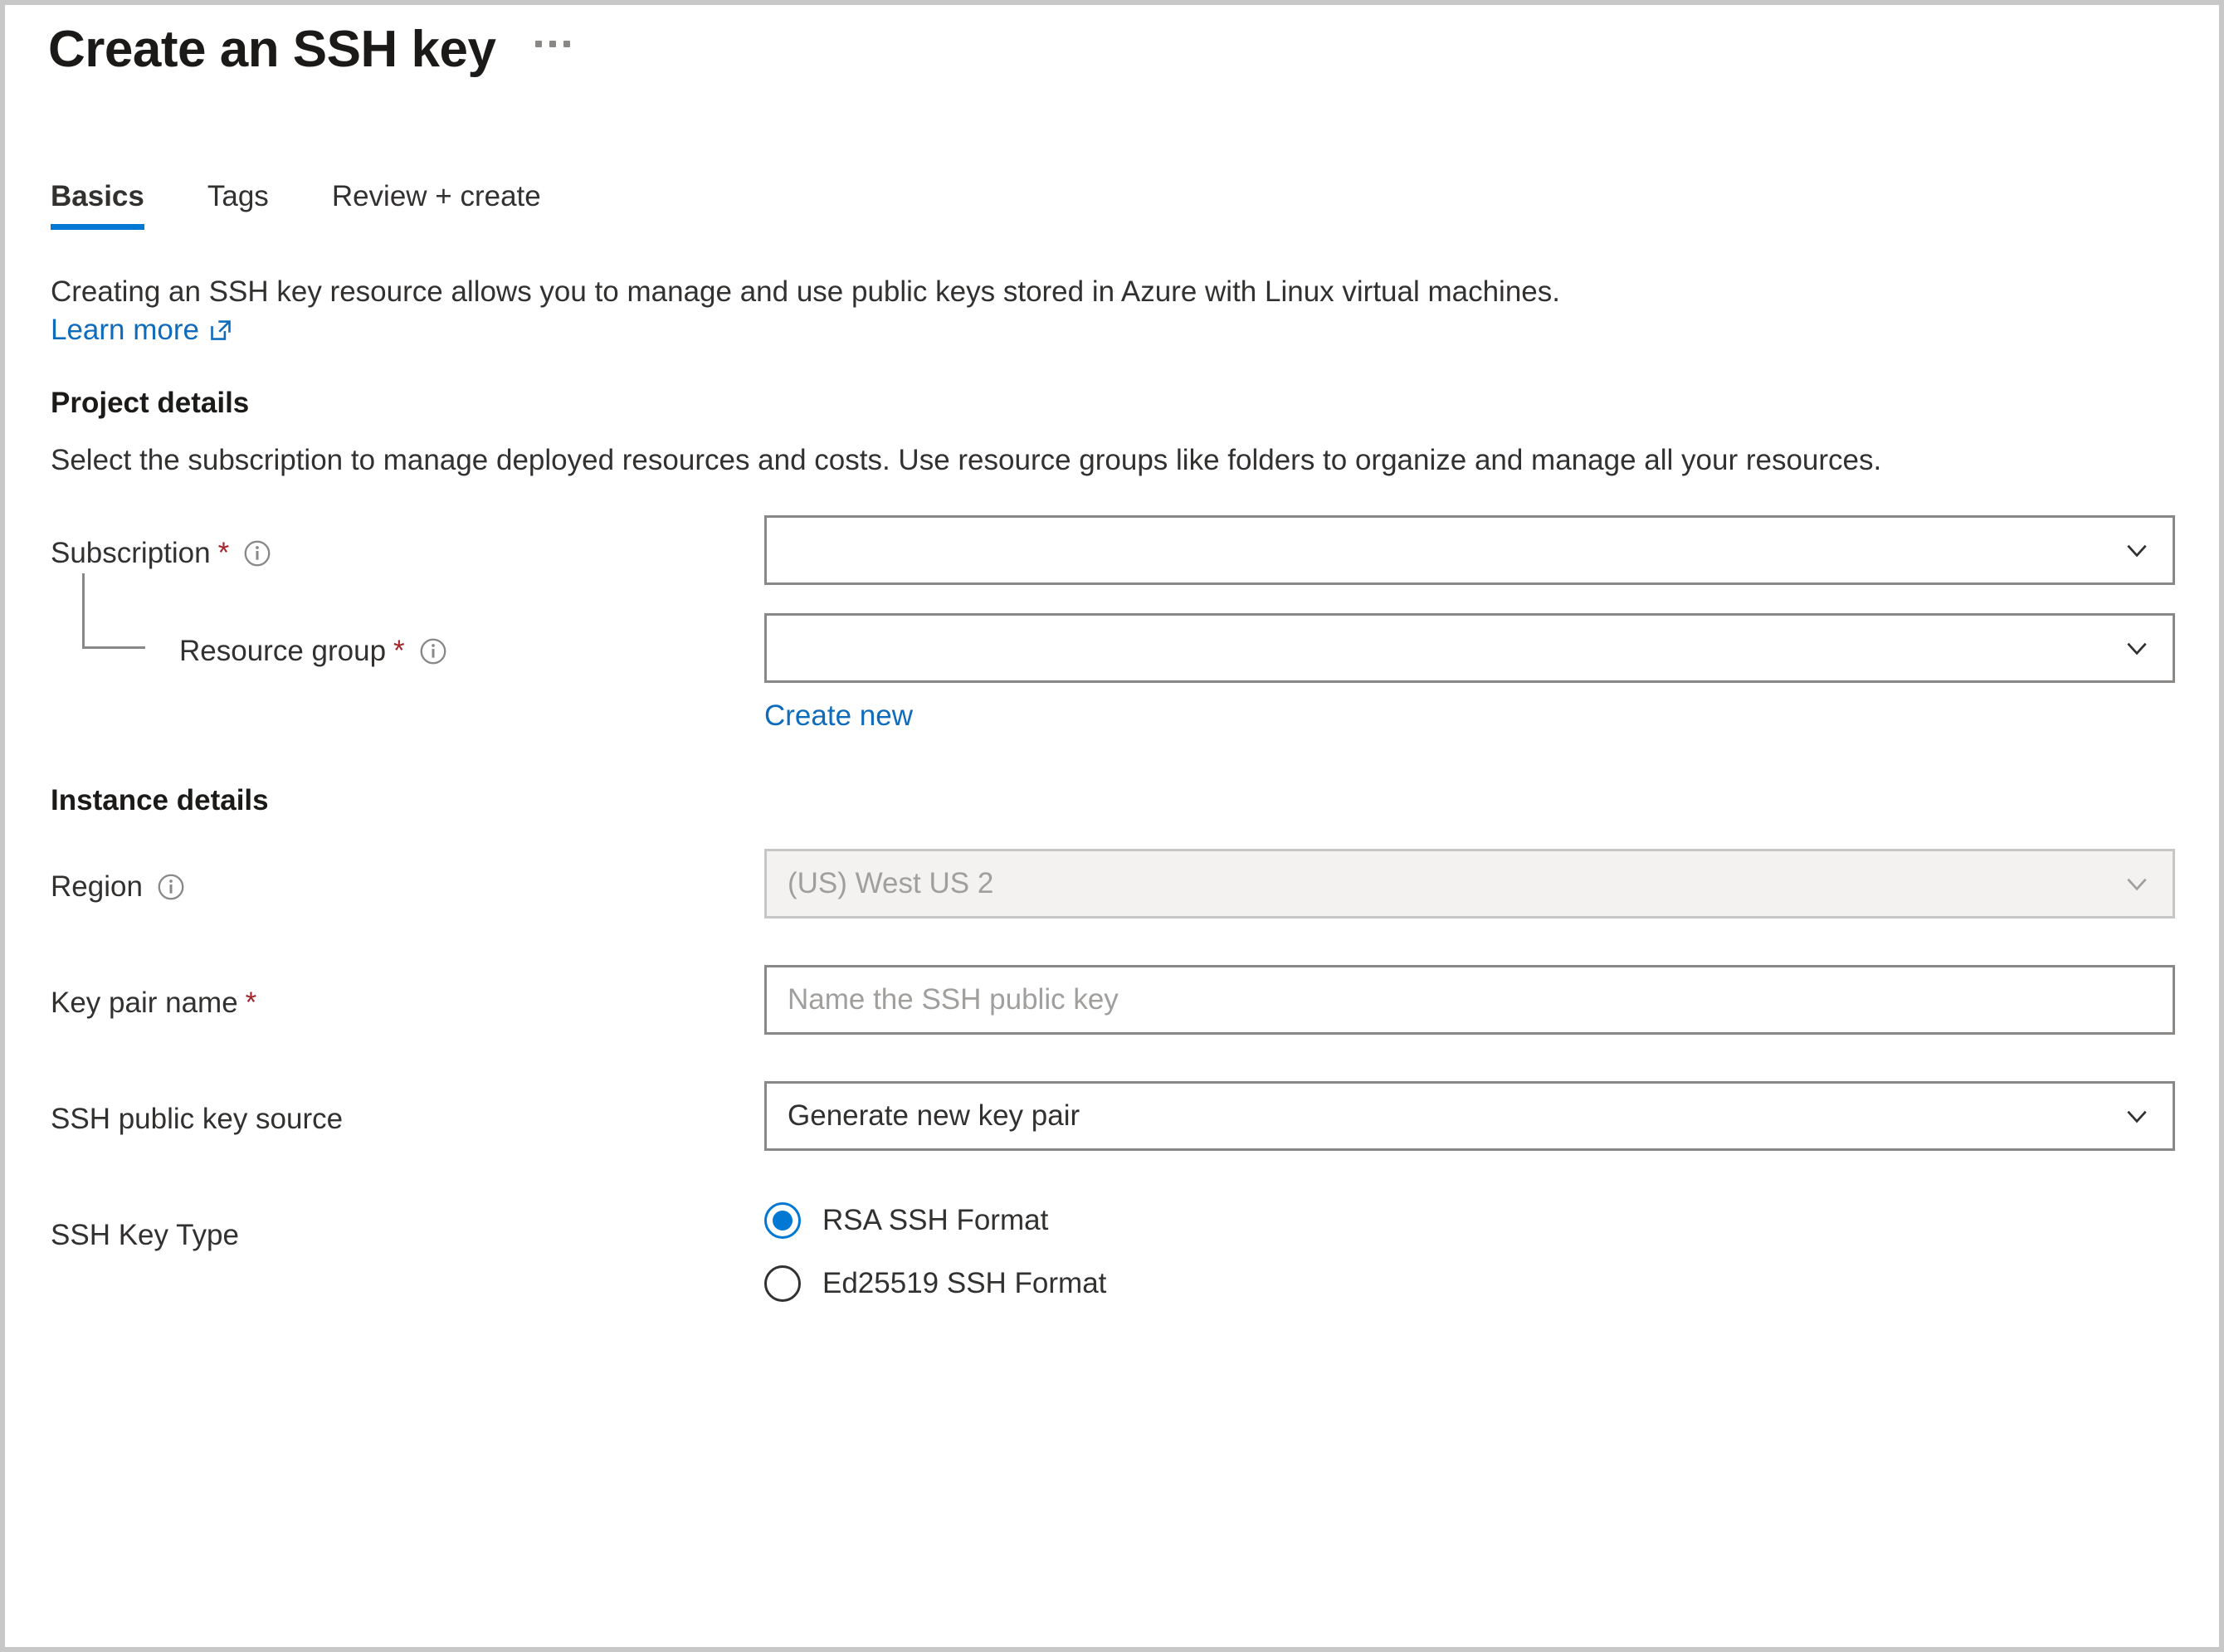 This screenshot has width=2224, height=1652. I want to click on instance-details-heading: Instance details, so click(160, 800).